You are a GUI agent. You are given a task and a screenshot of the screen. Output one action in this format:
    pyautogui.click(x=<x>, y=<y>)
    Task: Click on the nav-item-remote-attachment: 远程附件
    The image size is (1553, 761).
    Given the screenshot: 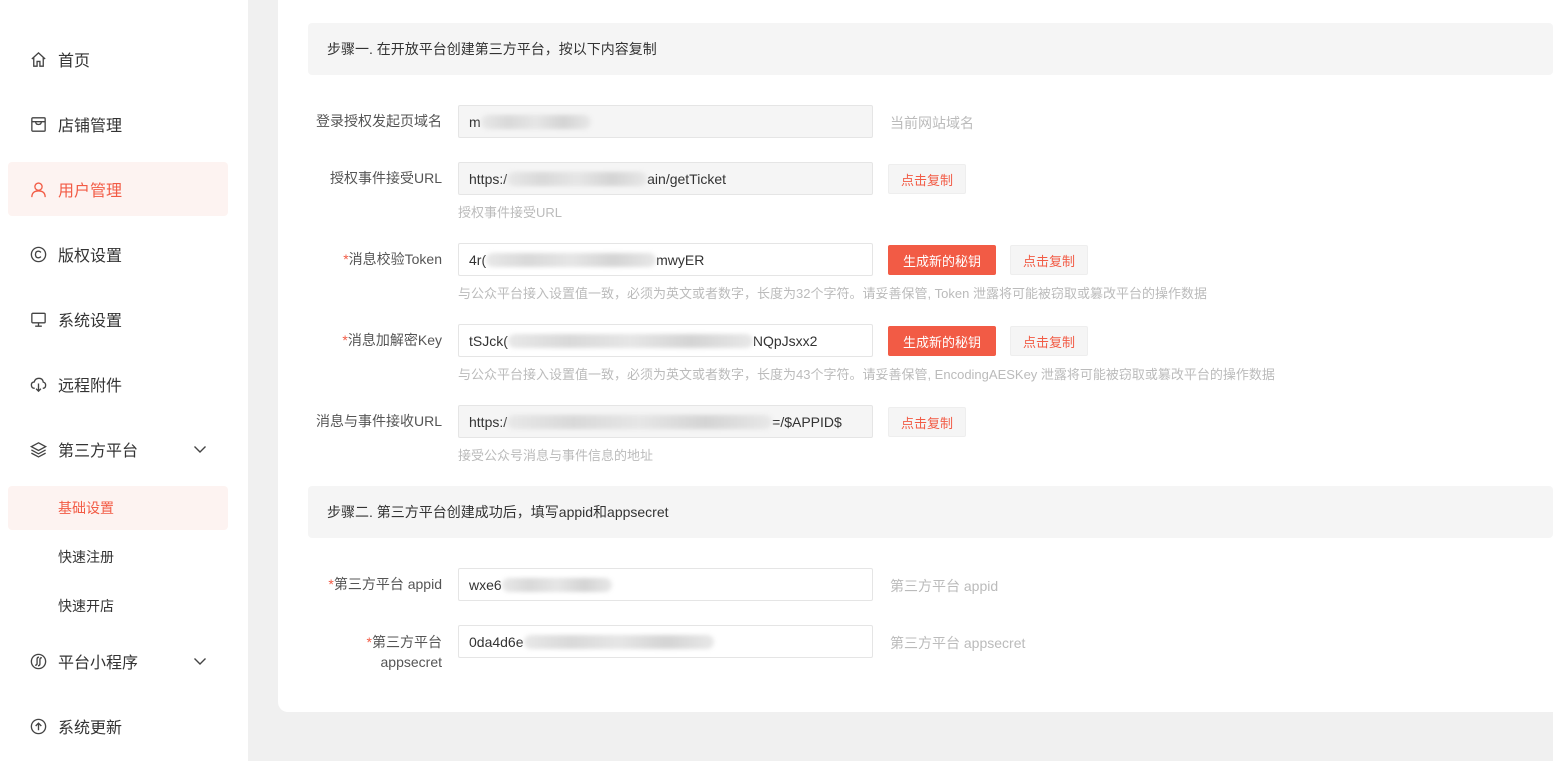 What is the action you would take?
    pyautogui.click(x=118, y=384)
    